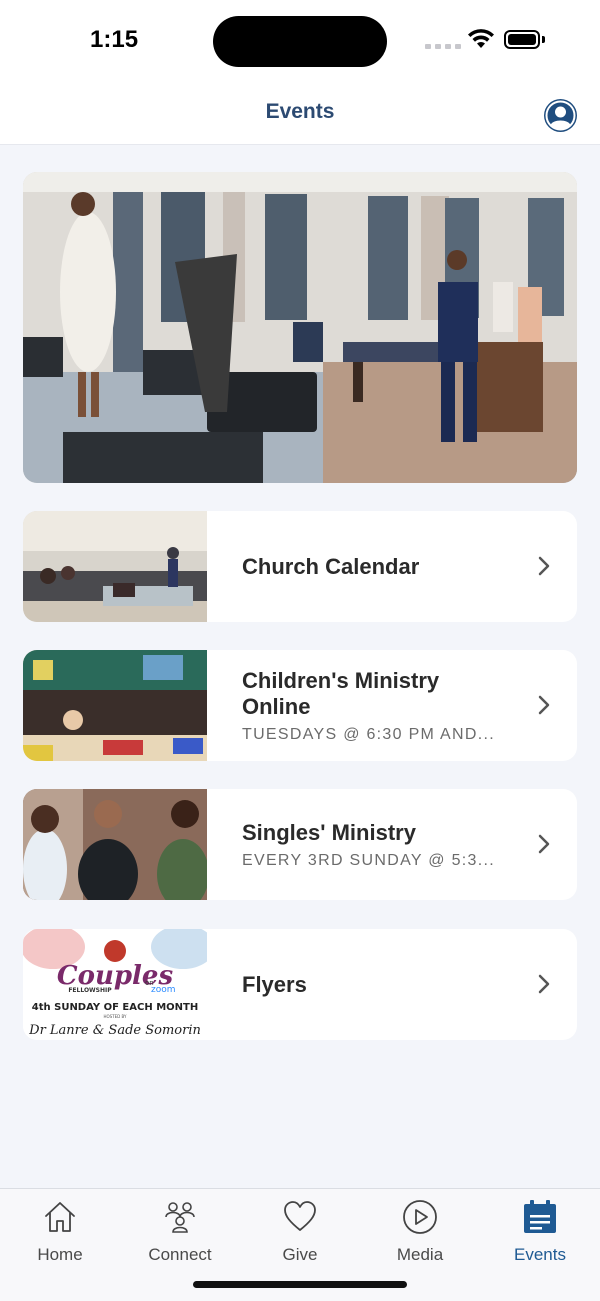 This screenshot has height=1301, width=600. Describe the element at coordinates (300, 1216) in the screenshot. I see `heart-icon` at that location.